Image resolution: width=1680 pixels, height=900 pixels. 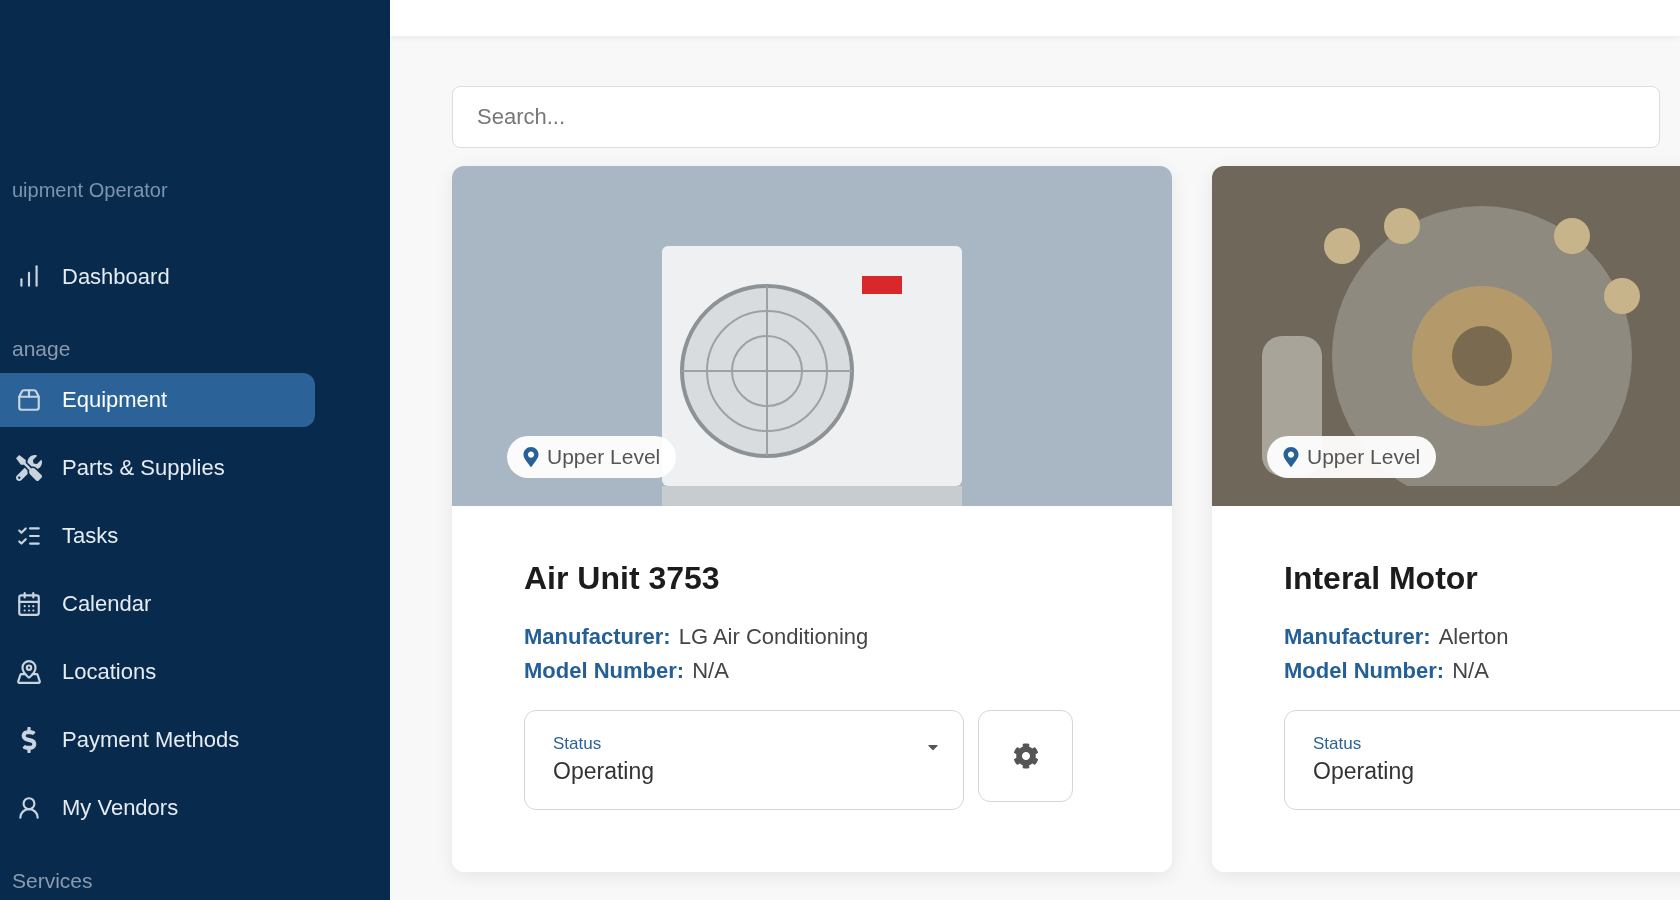 I want to click on section-heading: anage, so click(x=41, y=349).